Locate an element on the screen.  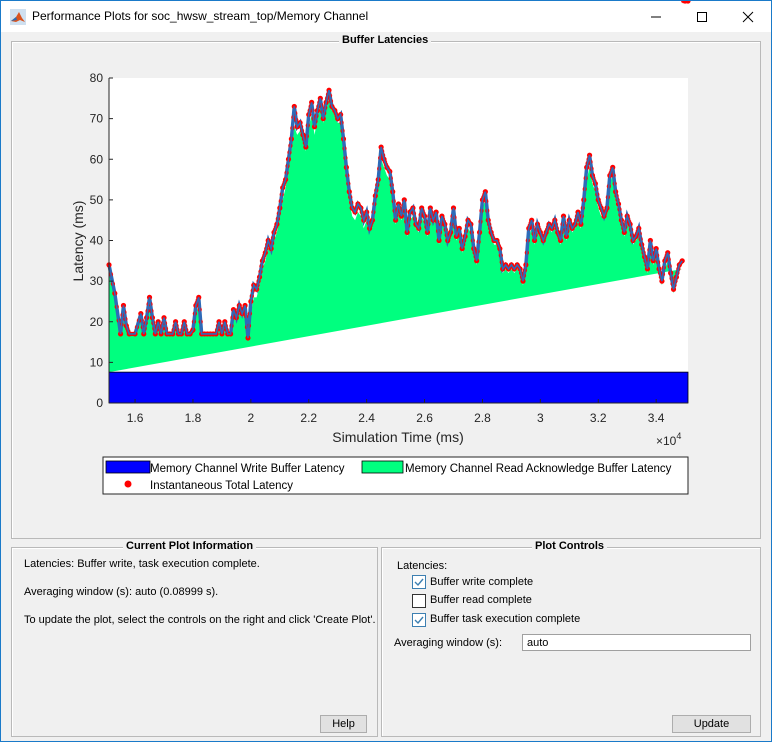
legend-label-total: Instantaneous Total Latency is located at coordinates (221, 486).